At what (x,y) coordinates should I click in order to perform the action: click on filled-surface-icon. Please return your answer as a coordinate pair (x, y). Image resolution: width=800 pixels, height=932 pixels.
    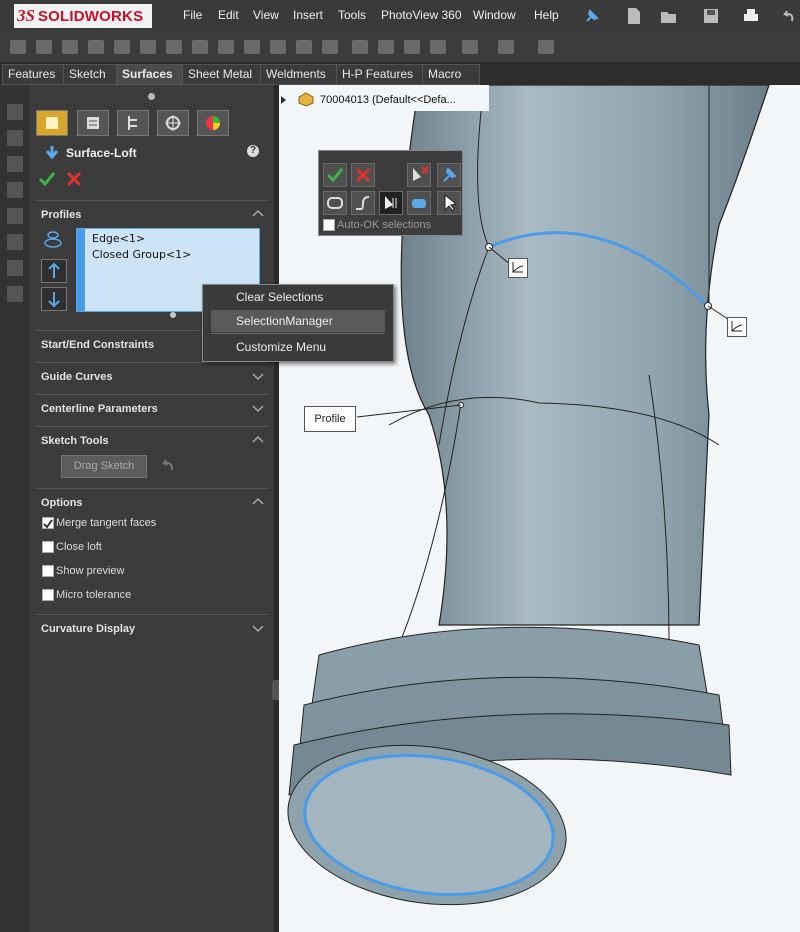
    Looking at the image, I should click on (148, 47).